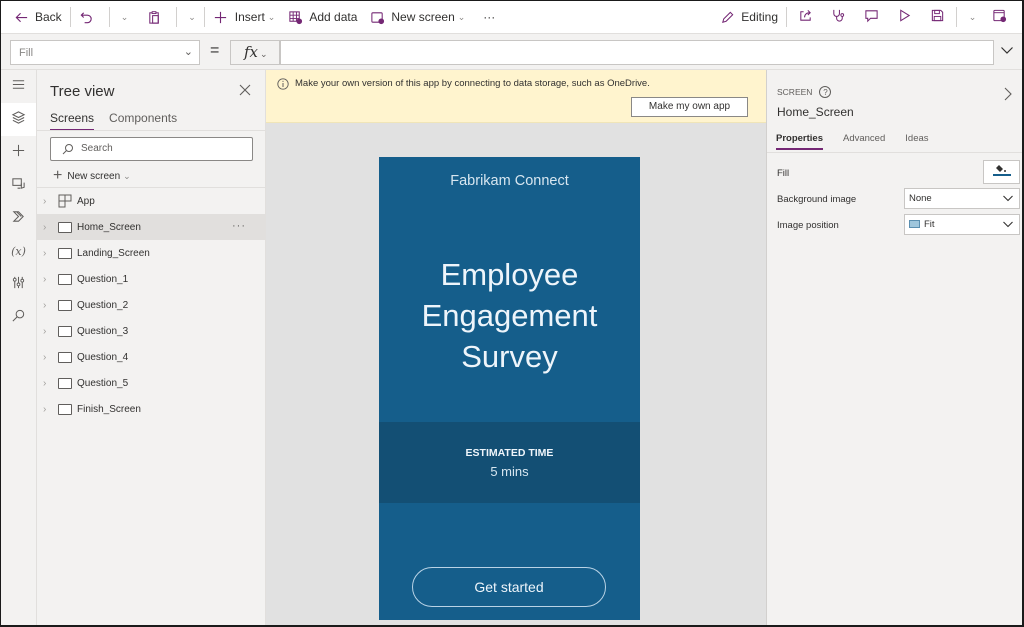 The image size is (1024, 627). I want to click on equals-sign: =, so click(215, 50).